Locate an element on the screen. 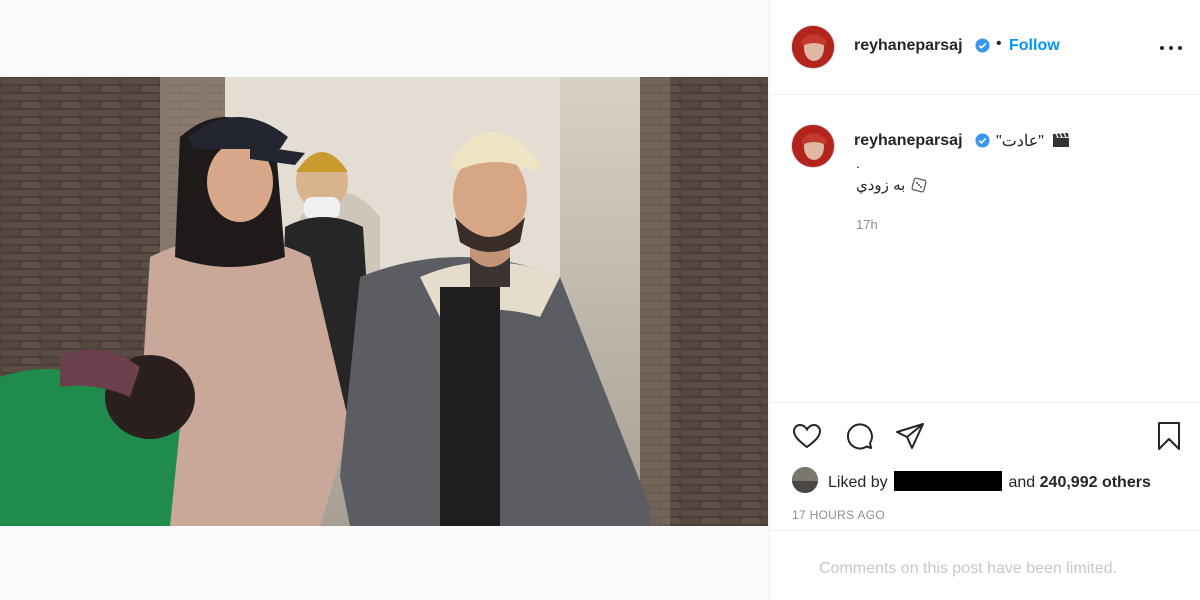  liker-avatar-image is located at coordinates (805, 480).